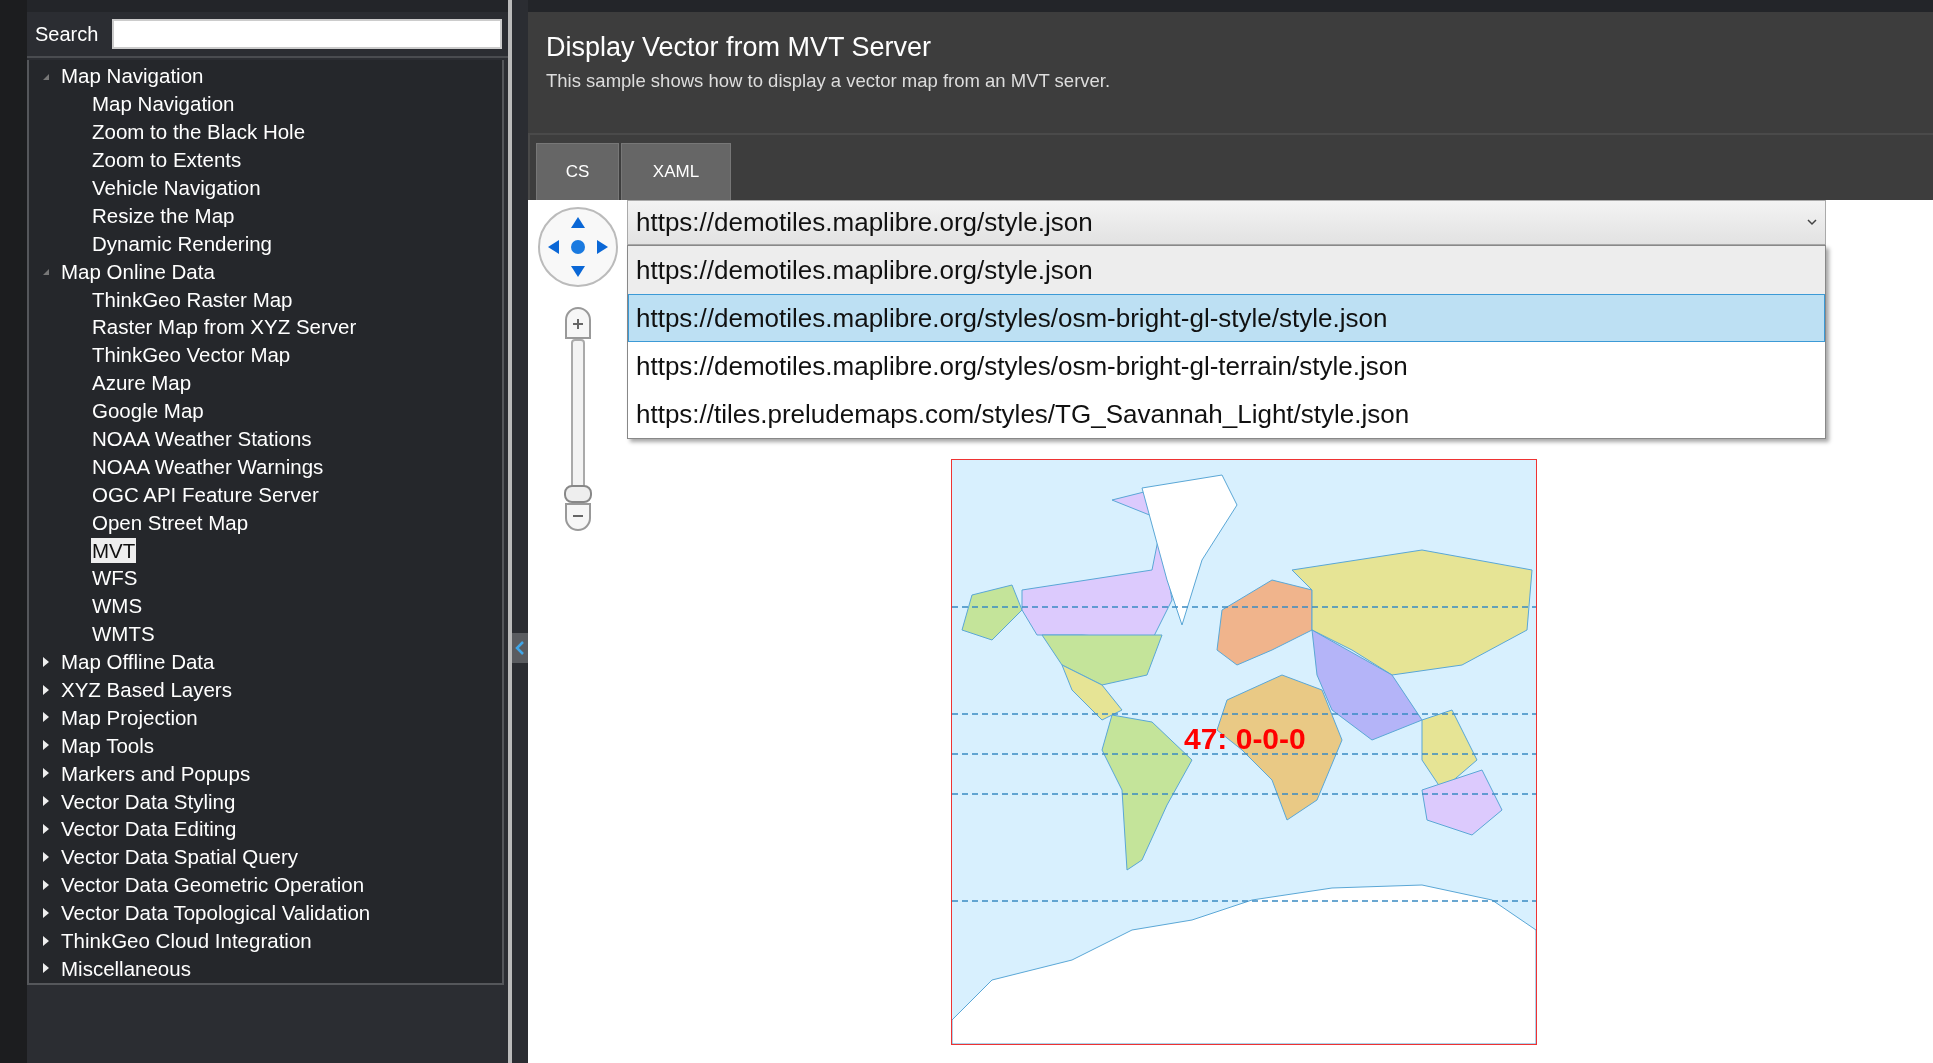 This screenshot has width=1933, height=1063. What do you see at coordinates (156, 773) in the screenshot?
I see `tree-item: Markers and Popups` at bounding box center [156, 773].